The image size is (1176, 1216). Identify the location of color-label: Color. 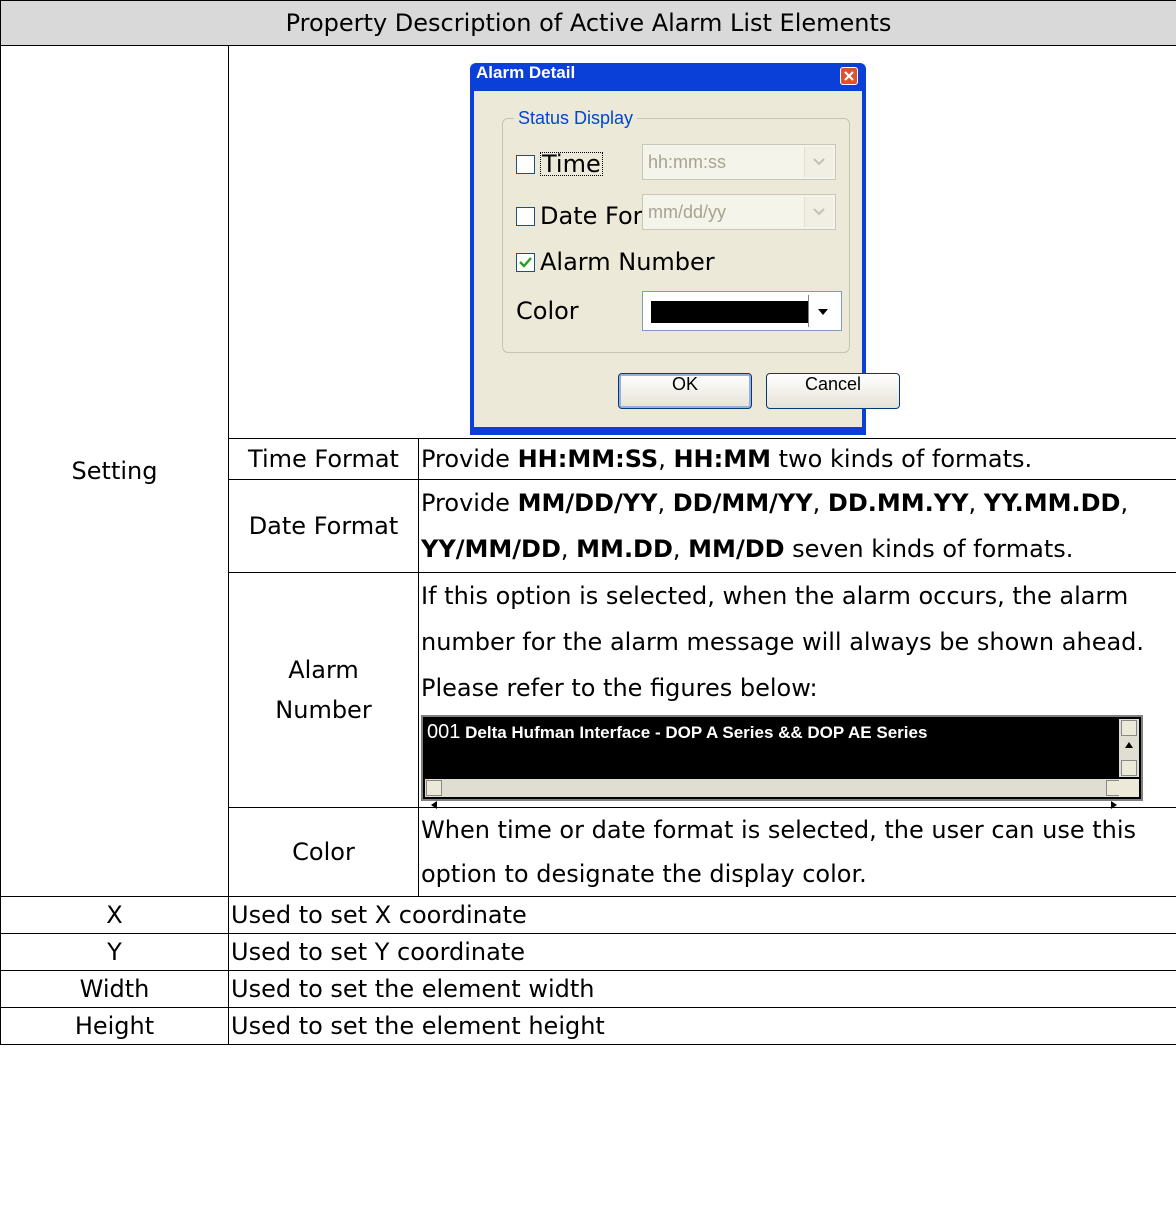
(547, 311).